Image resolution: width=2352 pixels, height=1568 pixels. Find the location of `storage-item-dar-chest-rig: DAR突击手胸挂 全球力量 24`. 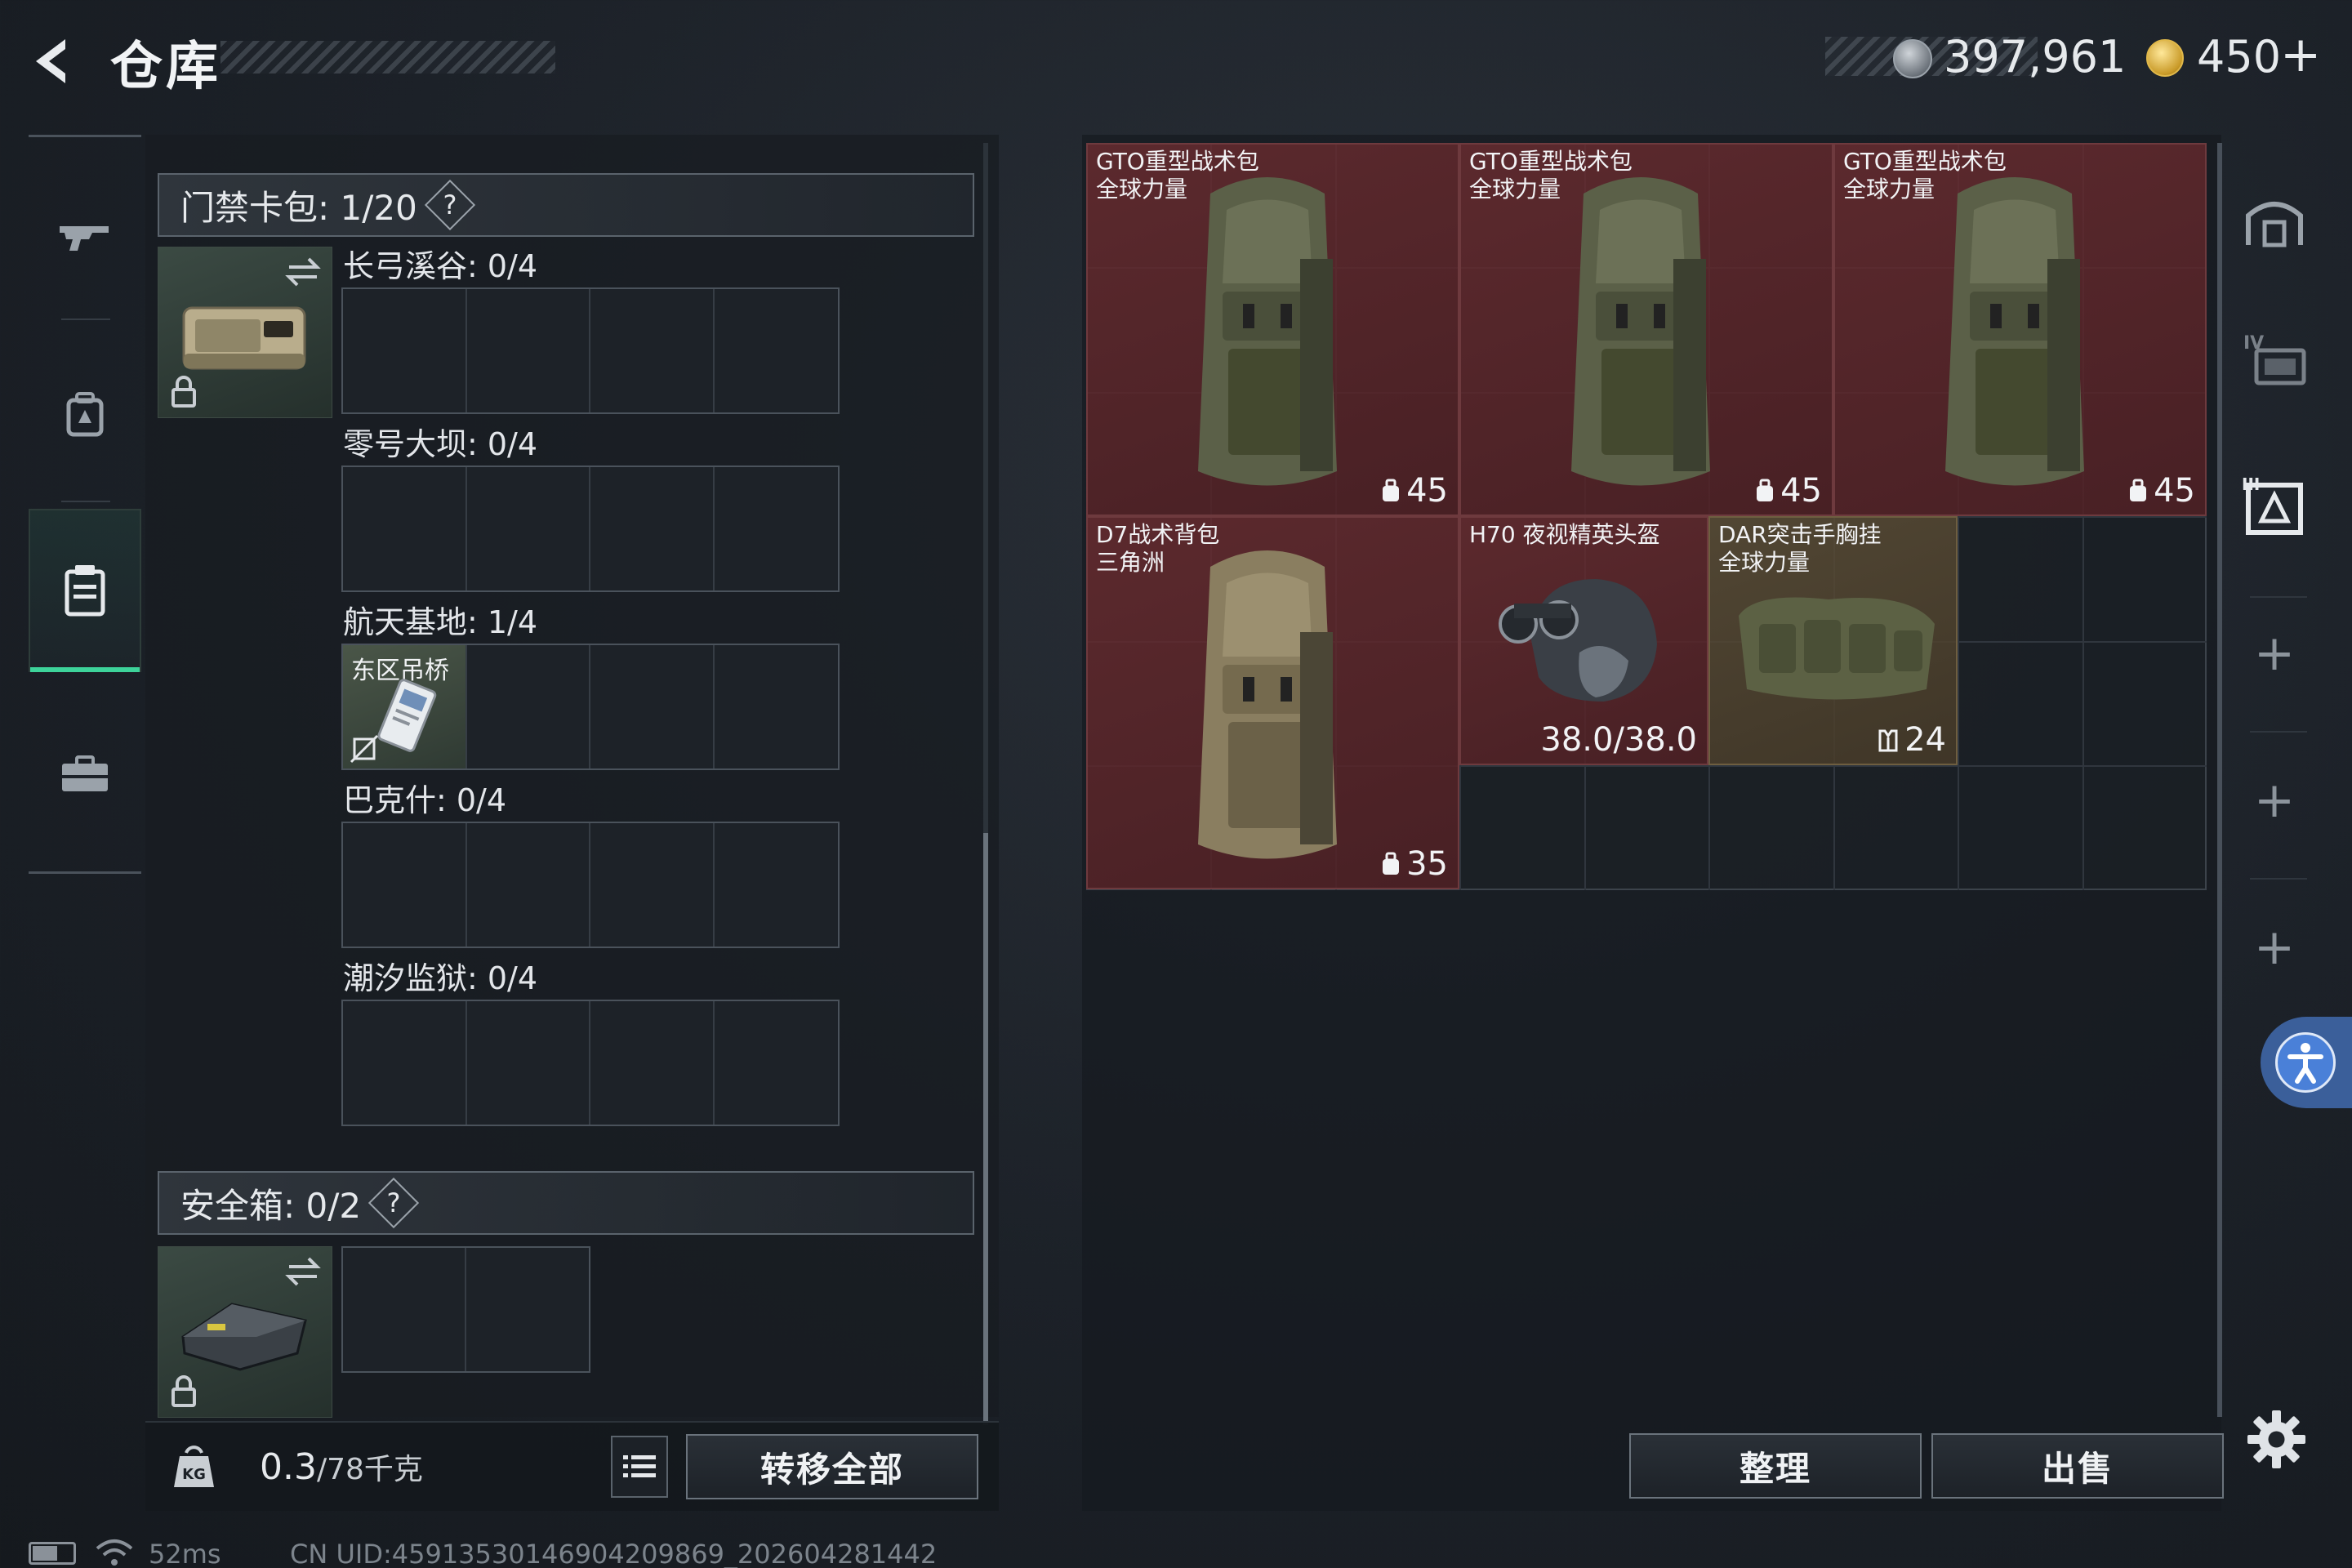

storage-item-dar-chest-rig: DAR突击手胸挂 全球力量 24 is located at coordinates (1833, 640).